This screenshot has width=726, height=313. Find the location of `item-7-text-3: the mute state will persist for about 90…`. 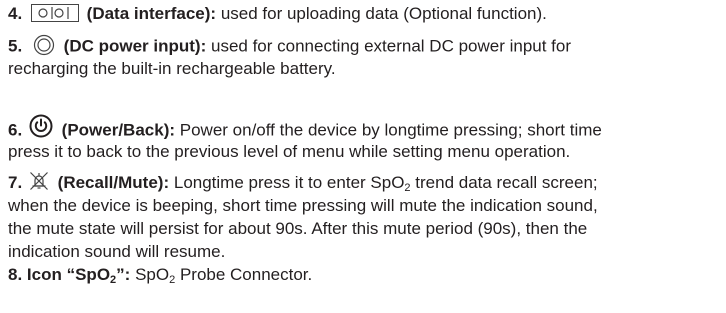

item-7-text-3: the mute state will persist for about 90… is located at coordinates (298, 228).